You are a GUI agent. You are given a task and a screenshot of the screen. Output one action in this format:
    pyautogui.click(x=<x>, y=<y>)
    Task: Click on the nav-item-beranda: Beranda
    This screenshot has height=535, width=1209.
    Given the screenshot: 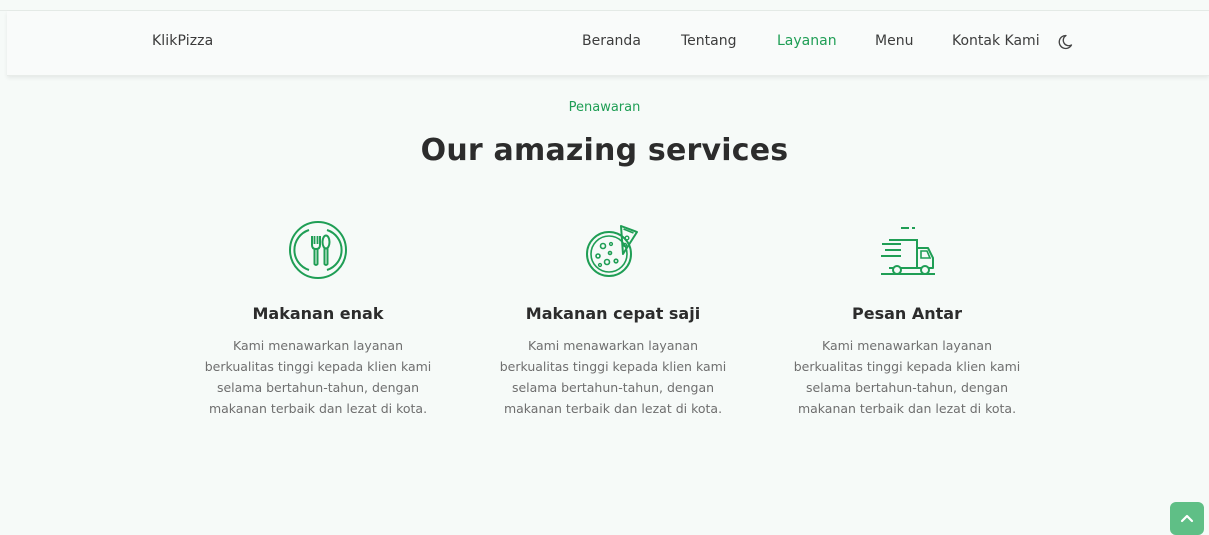 What is the action you would take?
    pyautogui.click(x=611, y=41)
    